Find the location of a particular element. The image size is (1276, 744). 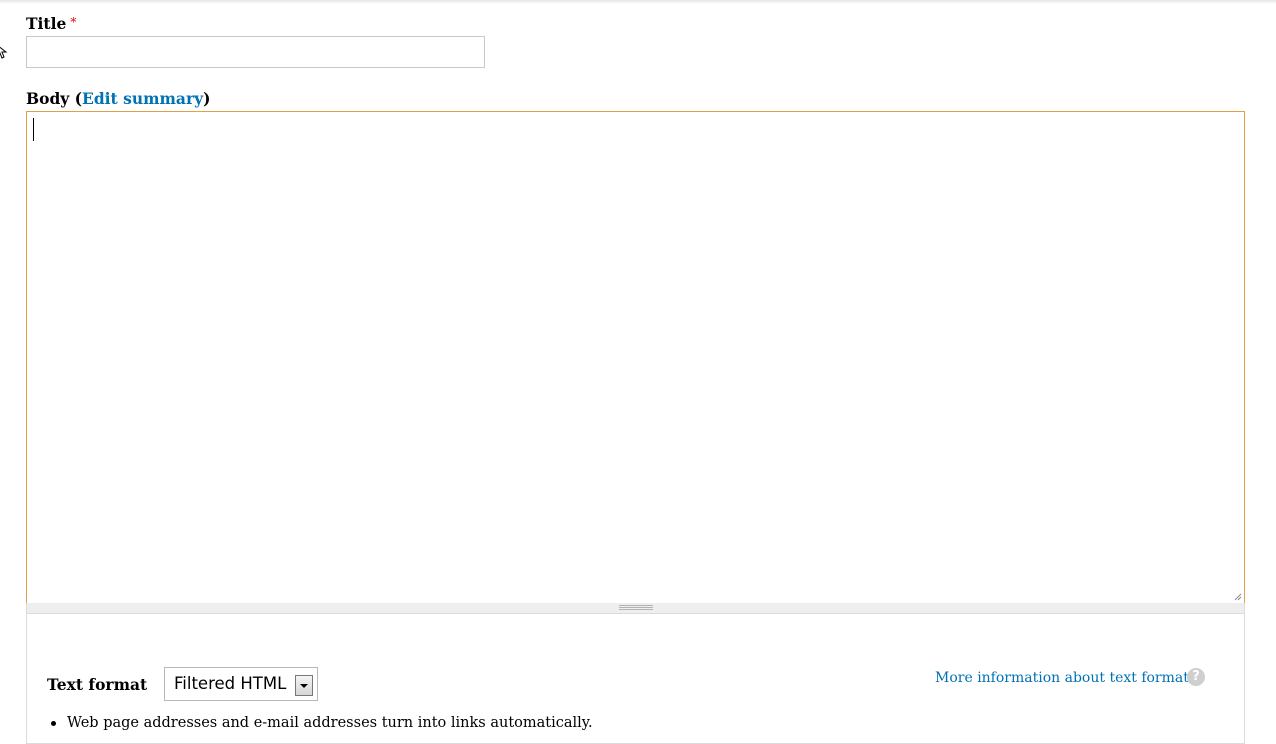

resize-grip-icon is located at coordinates (636, 607).